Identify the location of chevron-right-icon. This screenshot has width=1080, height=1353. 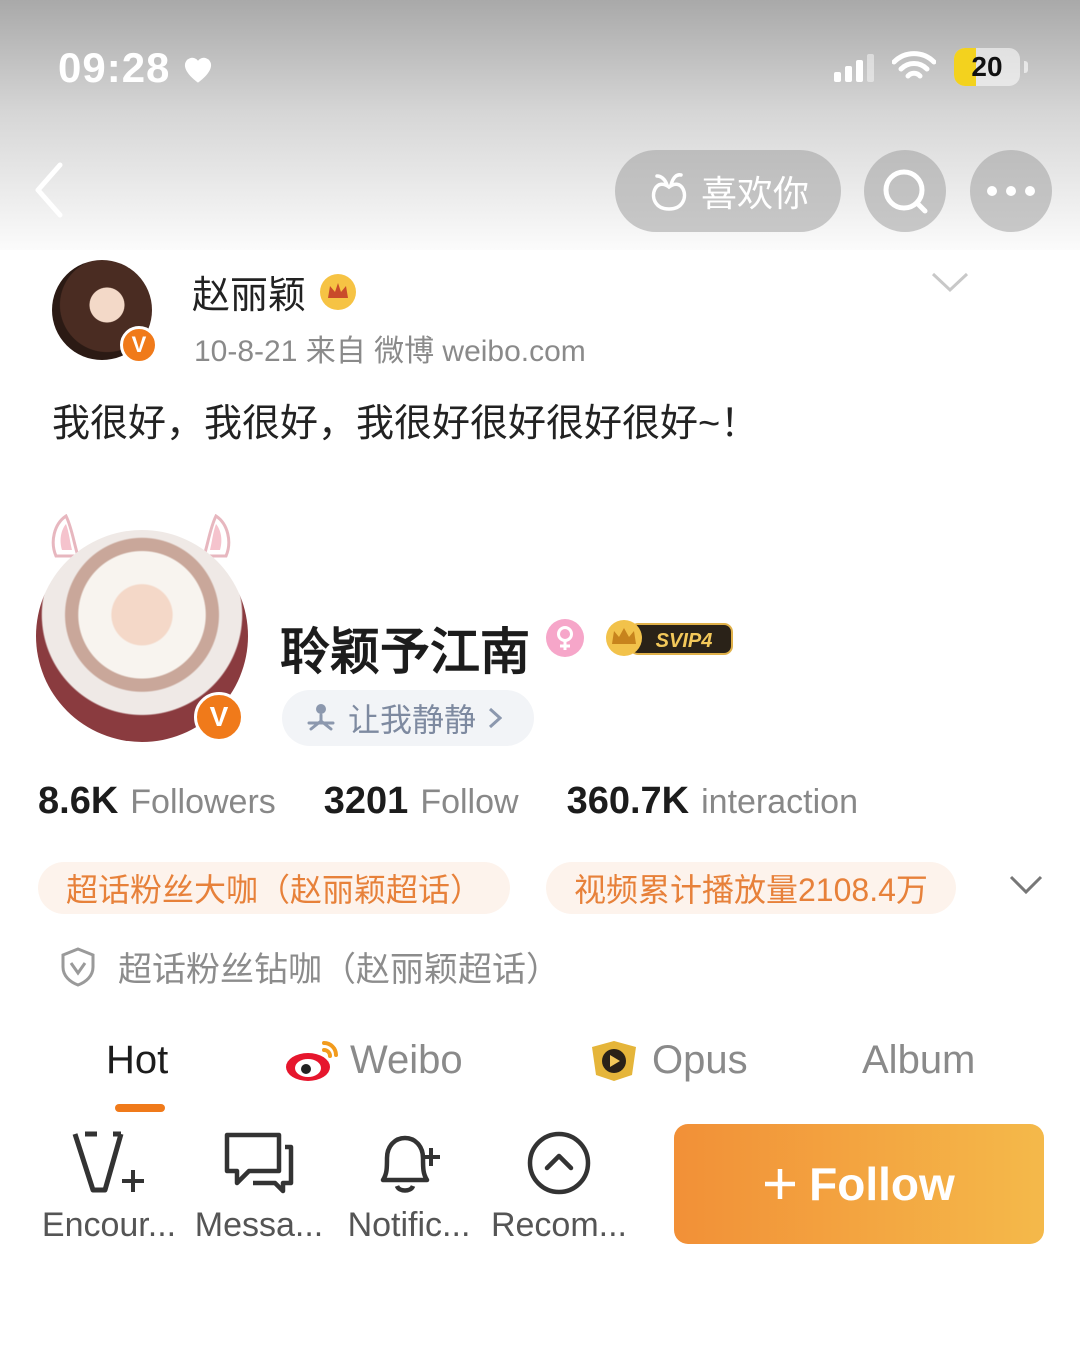
(496, 718).